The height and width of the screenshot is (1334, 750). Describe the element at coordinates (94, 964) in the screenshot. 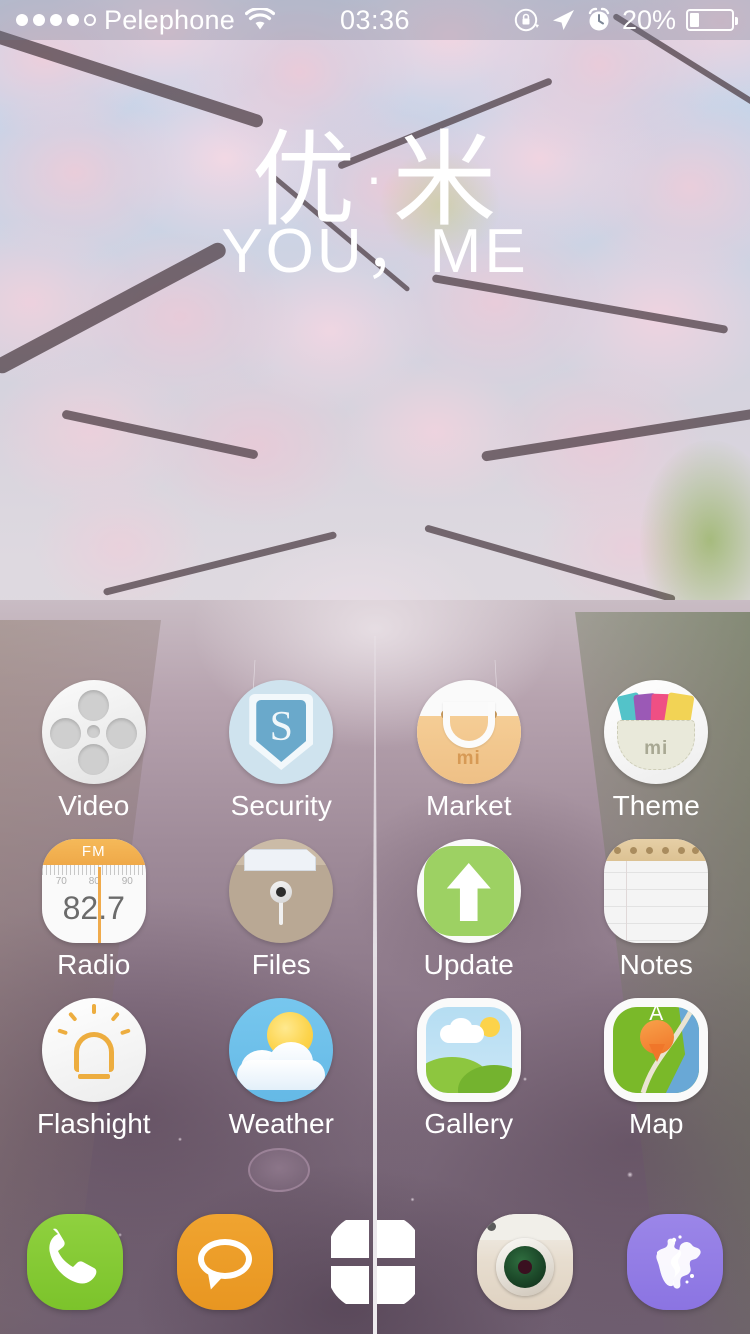

I see `app-label: Radio` at that location.